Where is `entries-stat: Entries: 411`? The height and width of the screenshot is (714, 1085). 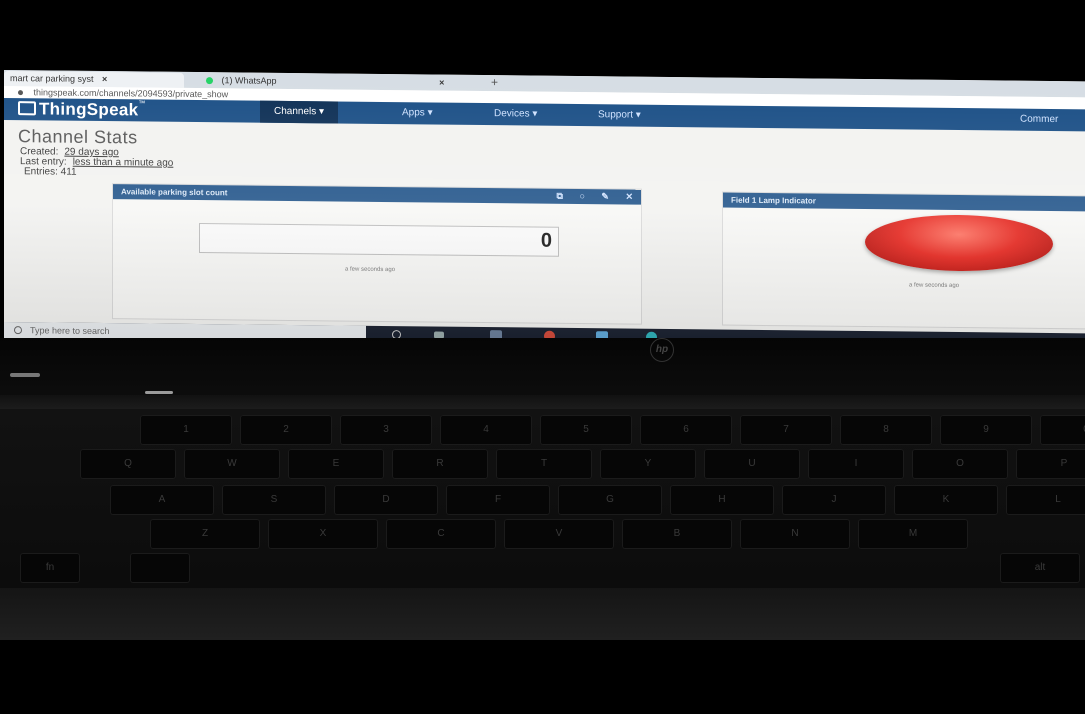
entries-stat: Entries: 411 is located at coordinates (50, 172).